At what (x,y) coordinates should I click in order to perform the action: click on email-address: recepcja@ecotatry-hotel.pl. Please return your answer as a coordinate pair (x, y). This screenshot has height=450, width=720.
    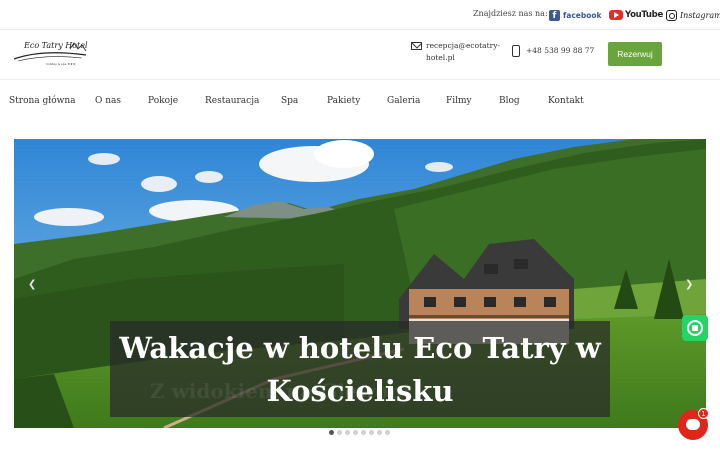
    Looking at the image, I should click on (463, 51).